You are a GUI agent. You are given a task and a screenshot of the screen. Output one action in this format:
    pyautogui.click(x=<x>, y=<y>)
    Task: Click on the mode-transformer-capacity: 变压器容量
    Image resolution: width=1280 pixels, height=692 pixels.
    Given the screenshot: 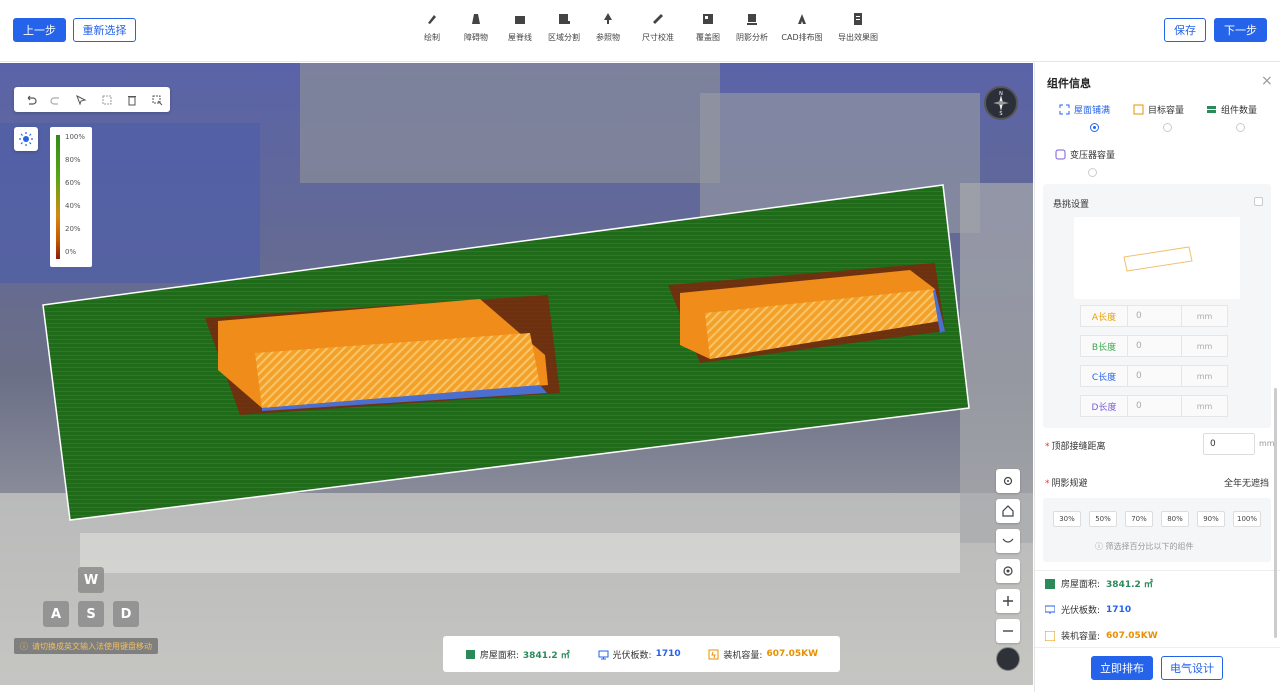 What is the action you would take?
    pyautogui.click(x=1085, y=154)
    